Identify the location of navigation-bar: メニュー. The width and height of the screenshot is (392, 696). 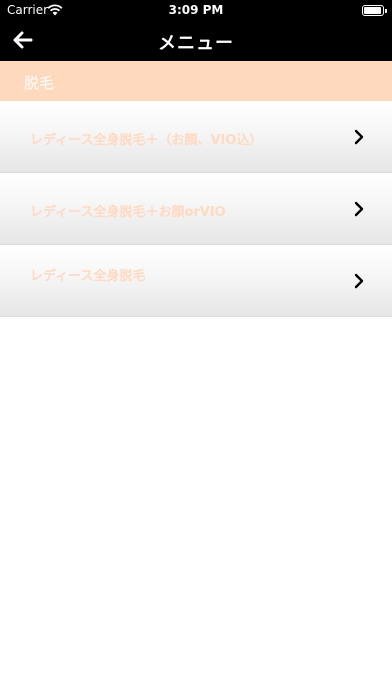
(196, 40).